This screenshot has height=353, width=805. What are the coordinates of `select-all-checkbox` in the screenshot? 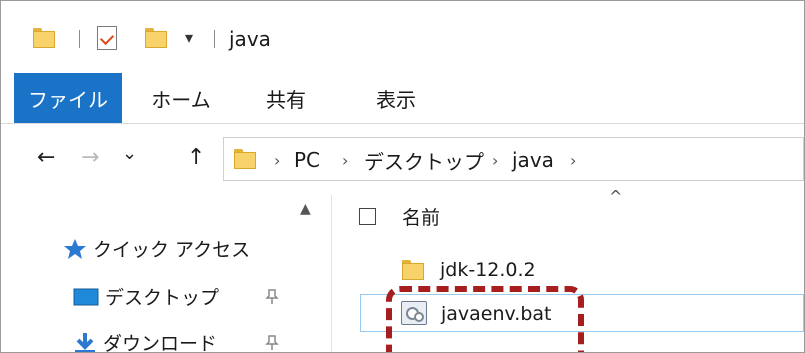 It's located at (367, 216).